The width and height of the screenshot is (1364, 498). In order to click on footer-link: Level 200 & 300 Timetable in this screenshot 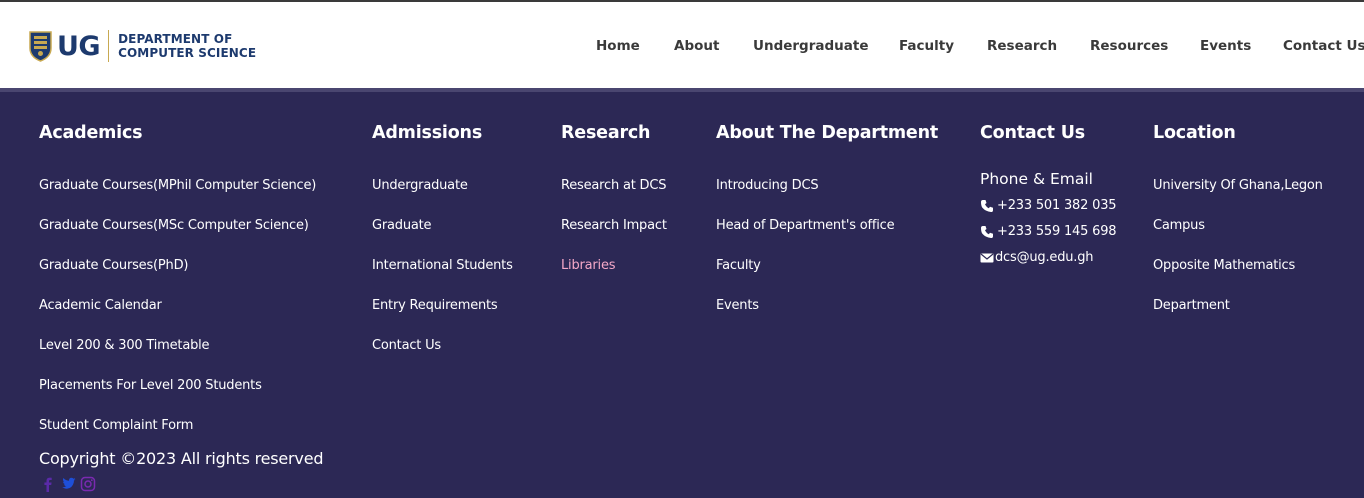, I will do `click(177, 352)`.